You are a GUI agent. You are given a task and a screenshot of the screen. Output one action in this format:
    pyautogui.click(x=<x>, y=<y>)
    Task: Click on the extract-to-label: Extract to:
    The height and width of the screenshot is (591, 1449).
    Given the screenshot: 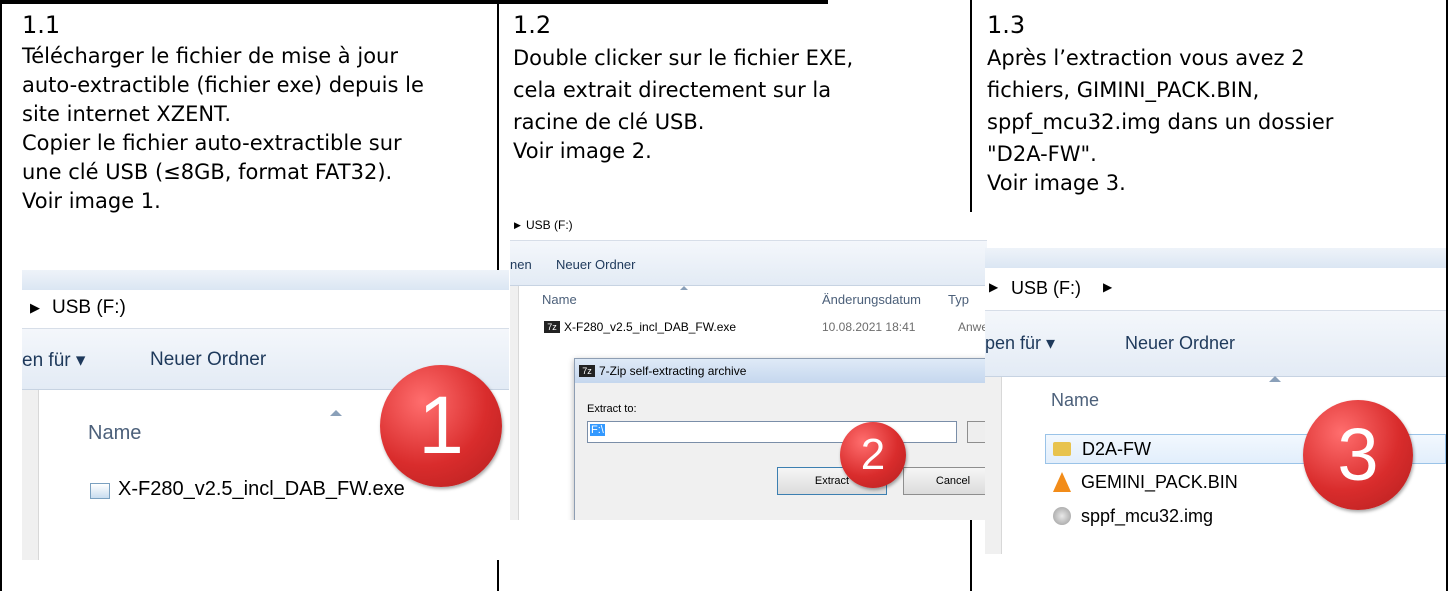 What is the action you would take?
    pyautogui.click(x=612, y=409)
    